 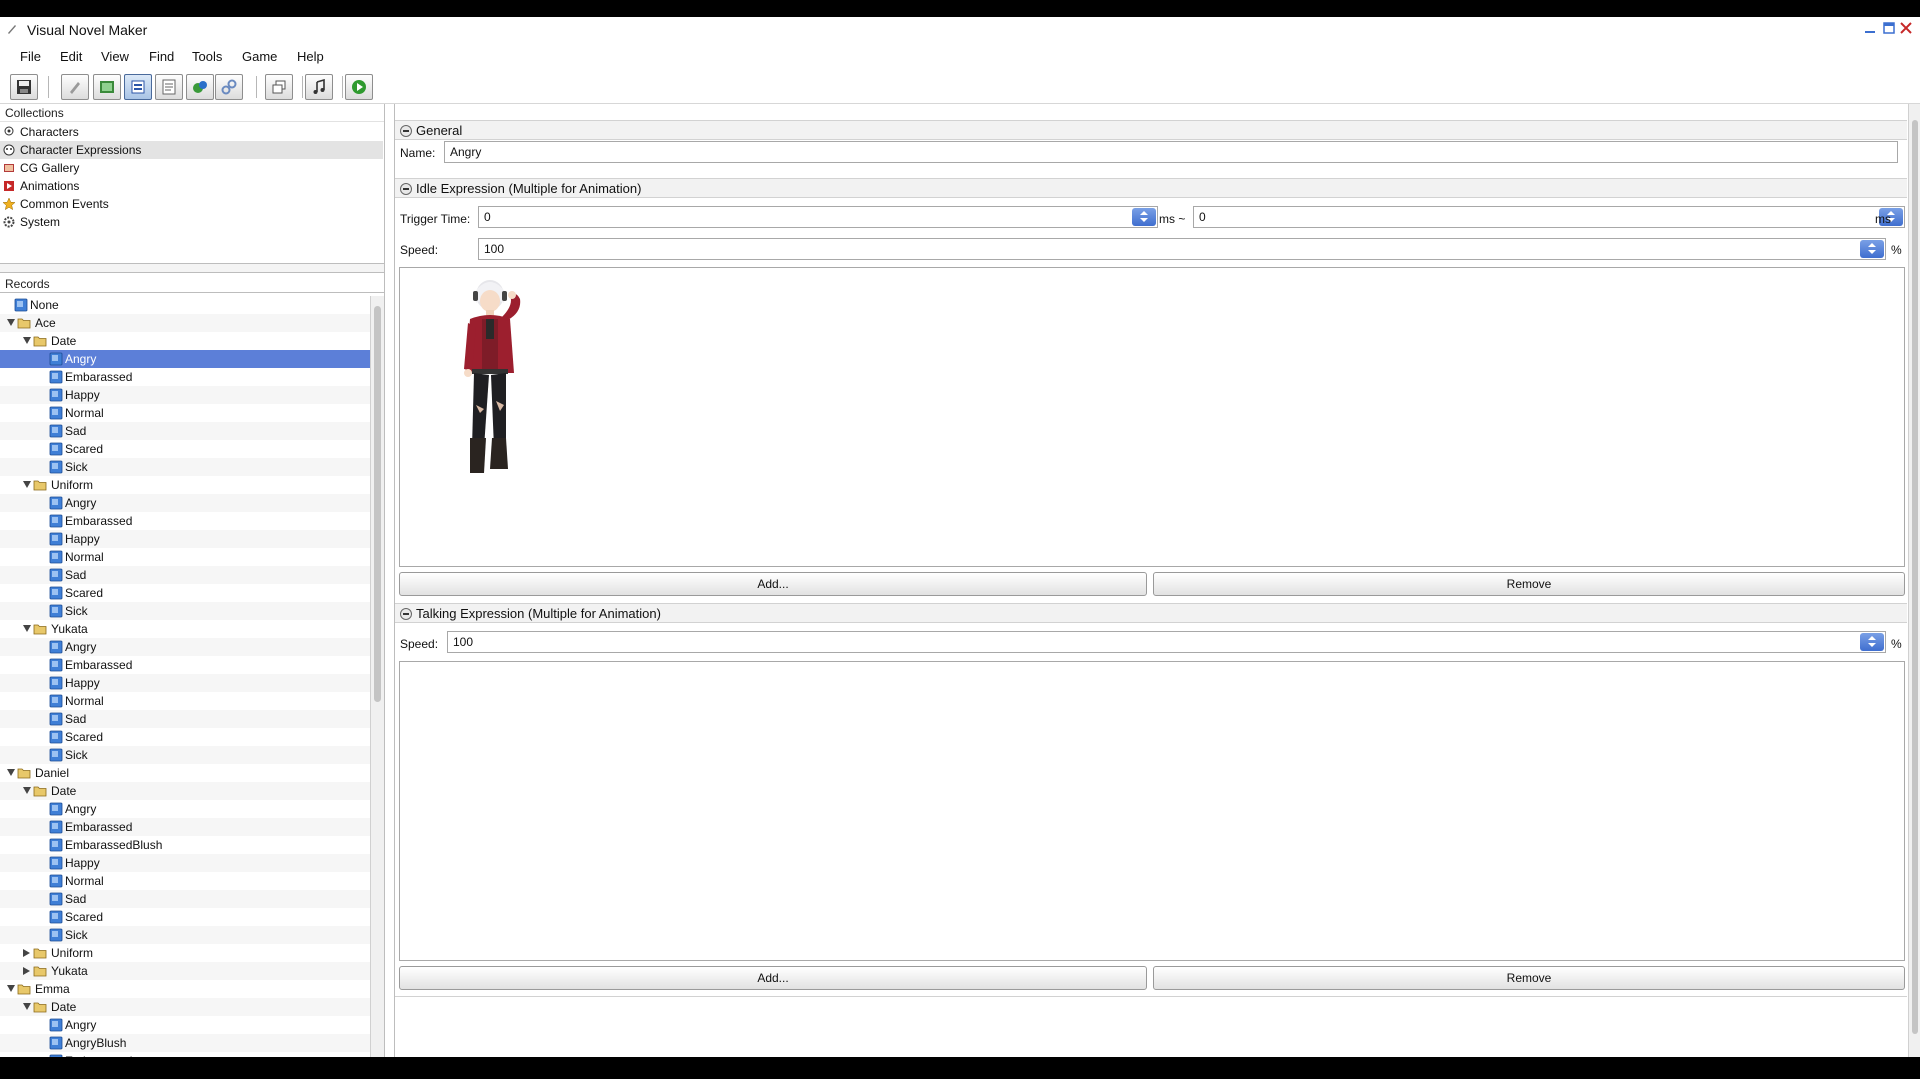 What do you see at coordinates (185, 773) in the screenshot?
I see `tree-folder: Daniel` at bounding box center [185, 773].